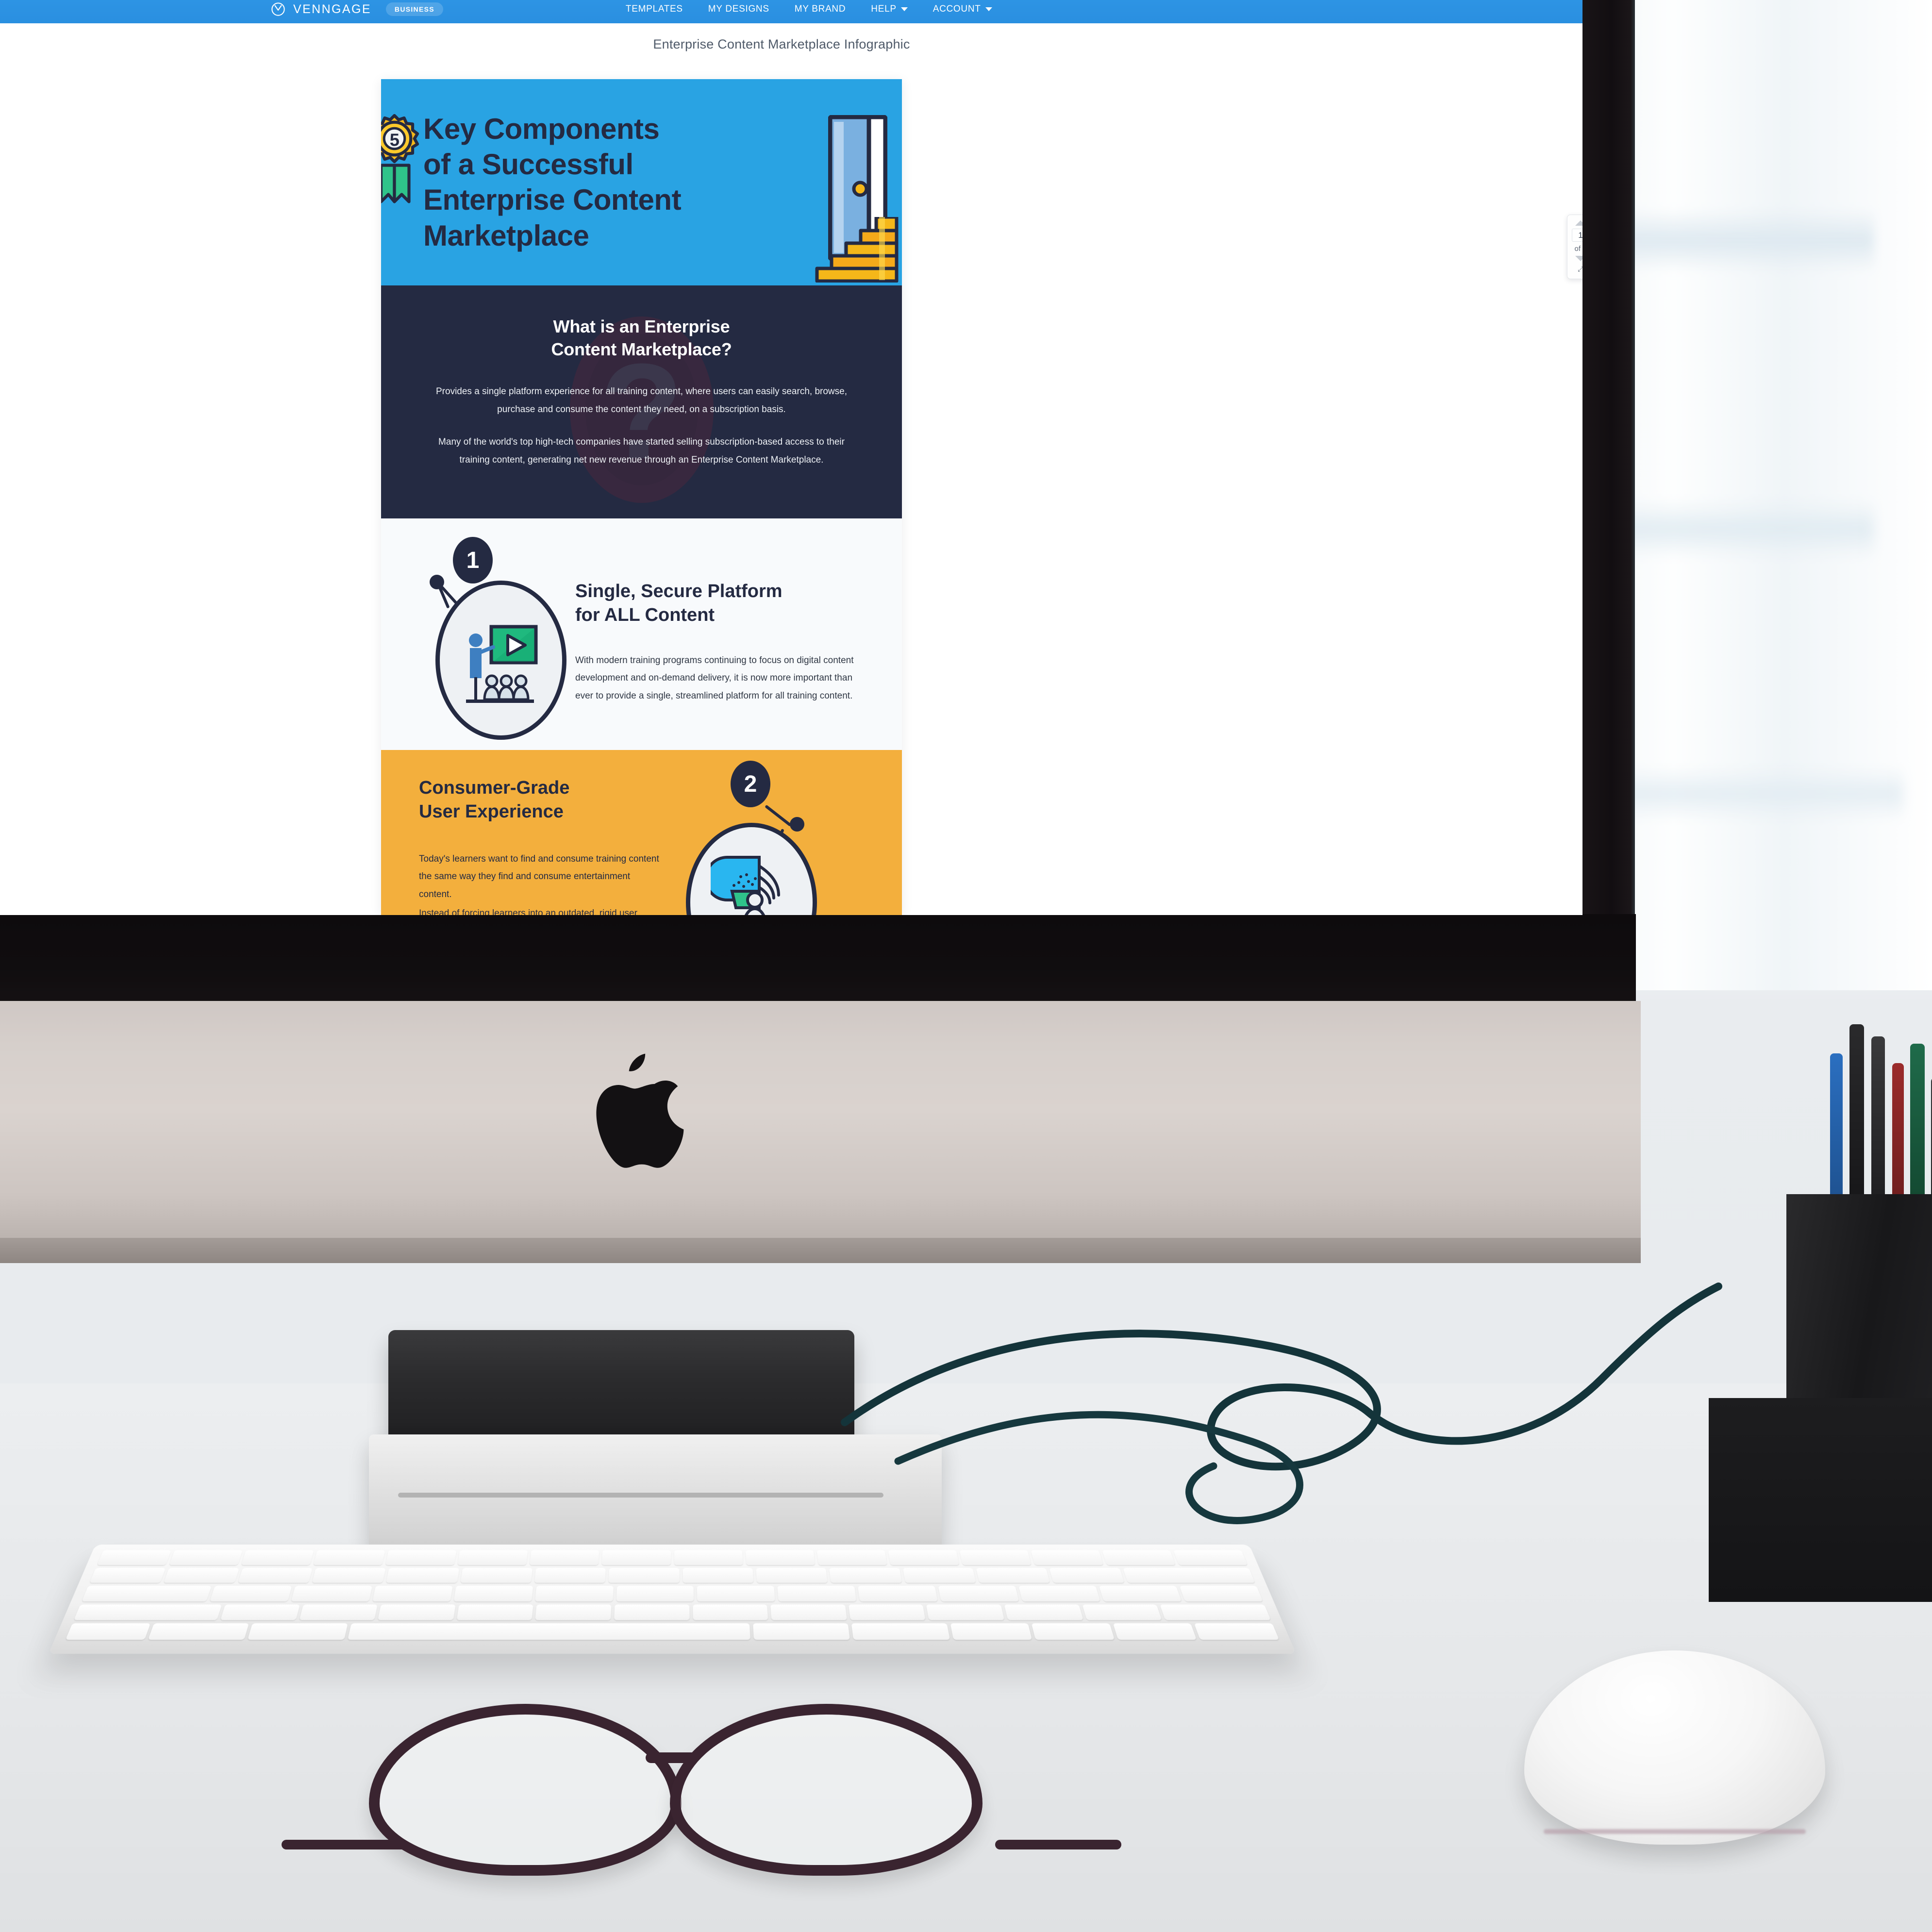 Image resolution: width=1932 pixels, height=1932 pixels. What do you see at coordinates (198, 1632) in the screenshot?
I see `key-control` at bounding box center [198, 1632].